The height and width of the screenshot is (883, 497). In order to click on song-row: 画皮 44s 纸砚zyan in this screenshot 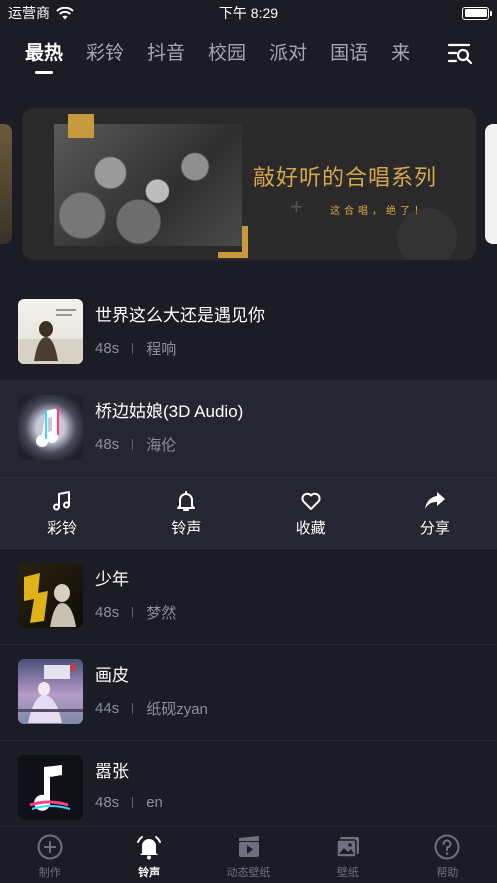, I will do `click(248, 693)`.